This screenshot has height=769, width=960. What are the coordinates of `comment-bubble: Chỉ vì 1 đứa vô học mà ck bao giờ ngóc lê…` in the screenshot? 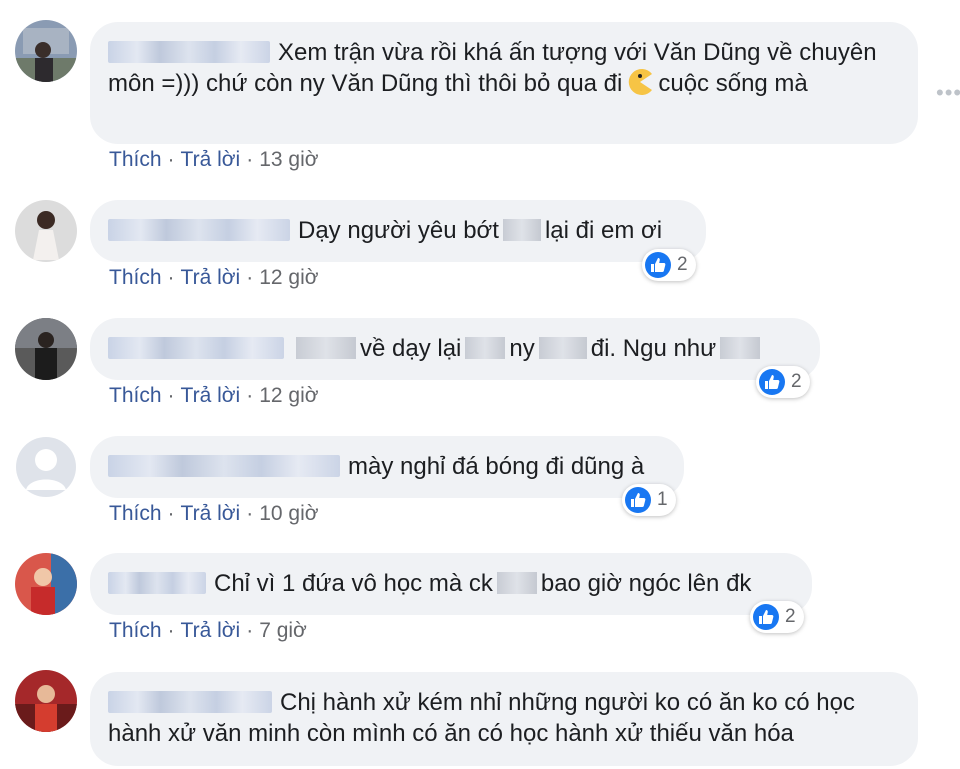 It's located at (451, 584).